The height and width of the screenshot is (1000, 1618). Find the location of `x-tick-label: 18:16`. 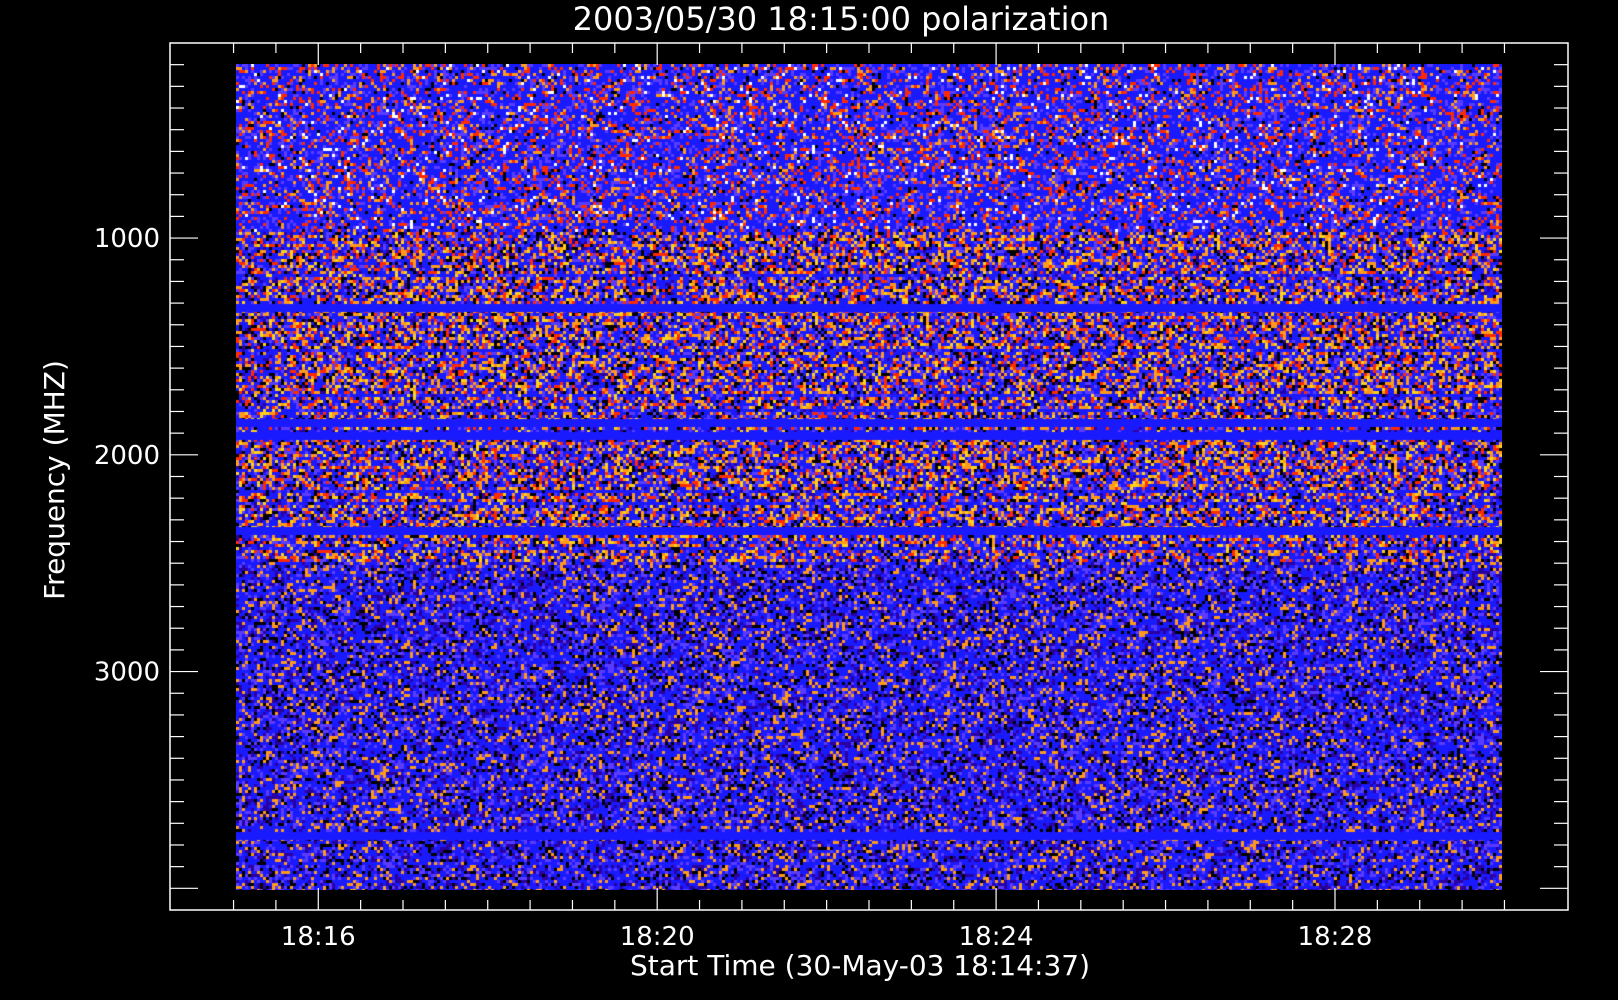

x-tick-label: 18:16 is located at coordinates (318, 937).